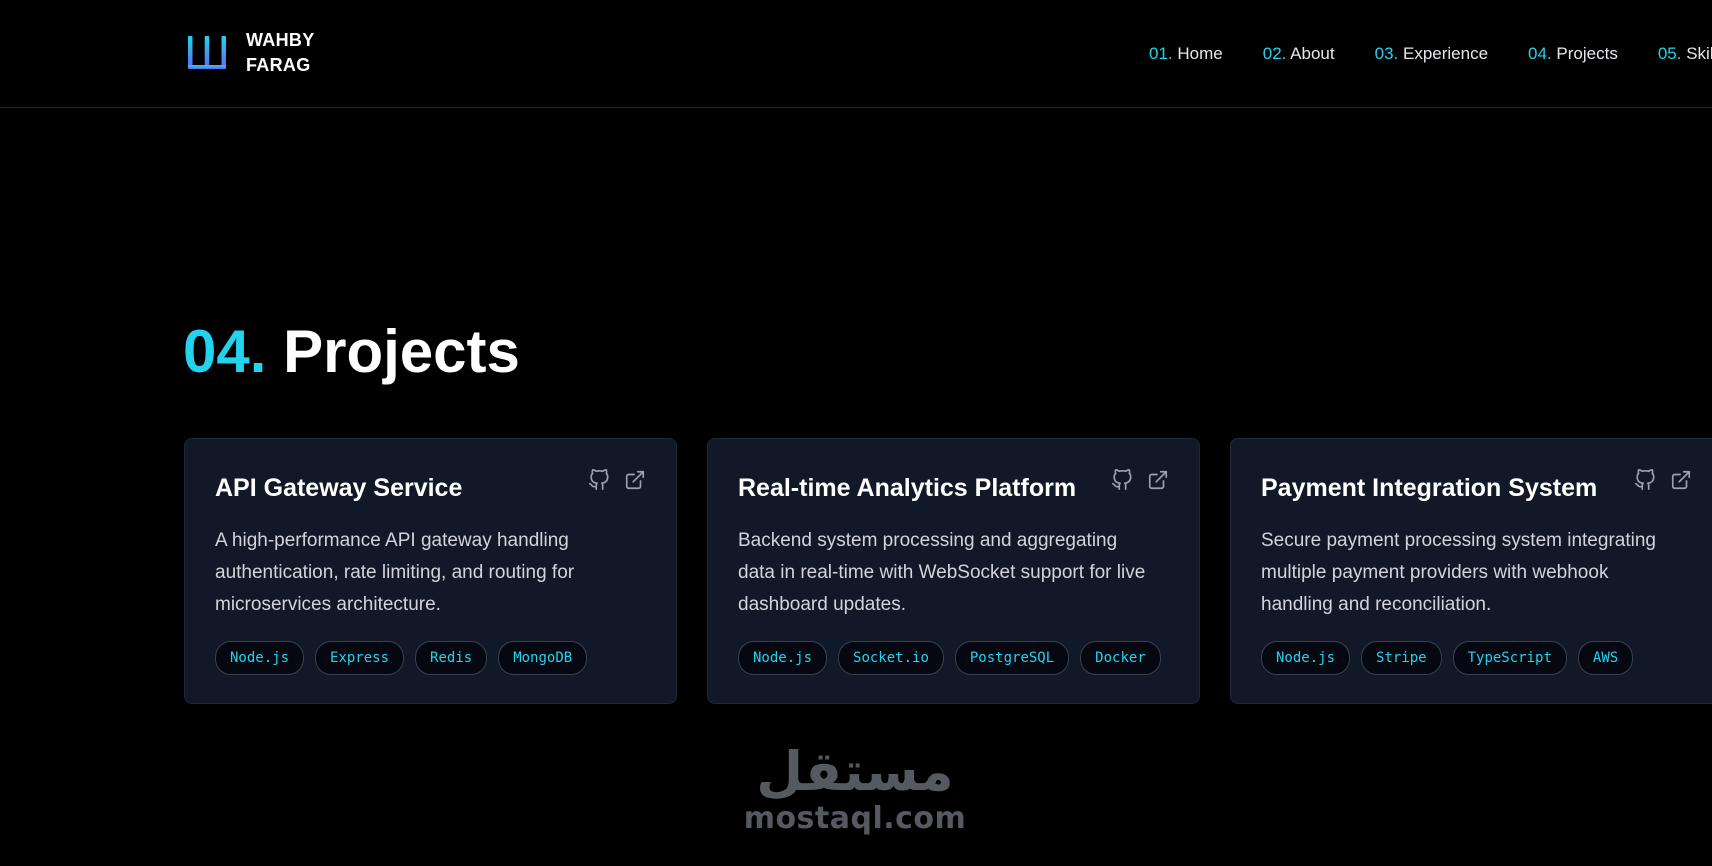  What do you see at coordinates (278, 65) in the screenshot?
I see `logo-name-line2: FARAG` at bounding box center [278, 65].